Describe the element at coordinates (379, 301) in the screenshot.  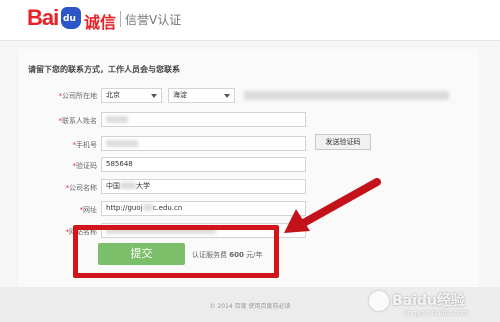
I see `baidu-paw-icon` at that location.